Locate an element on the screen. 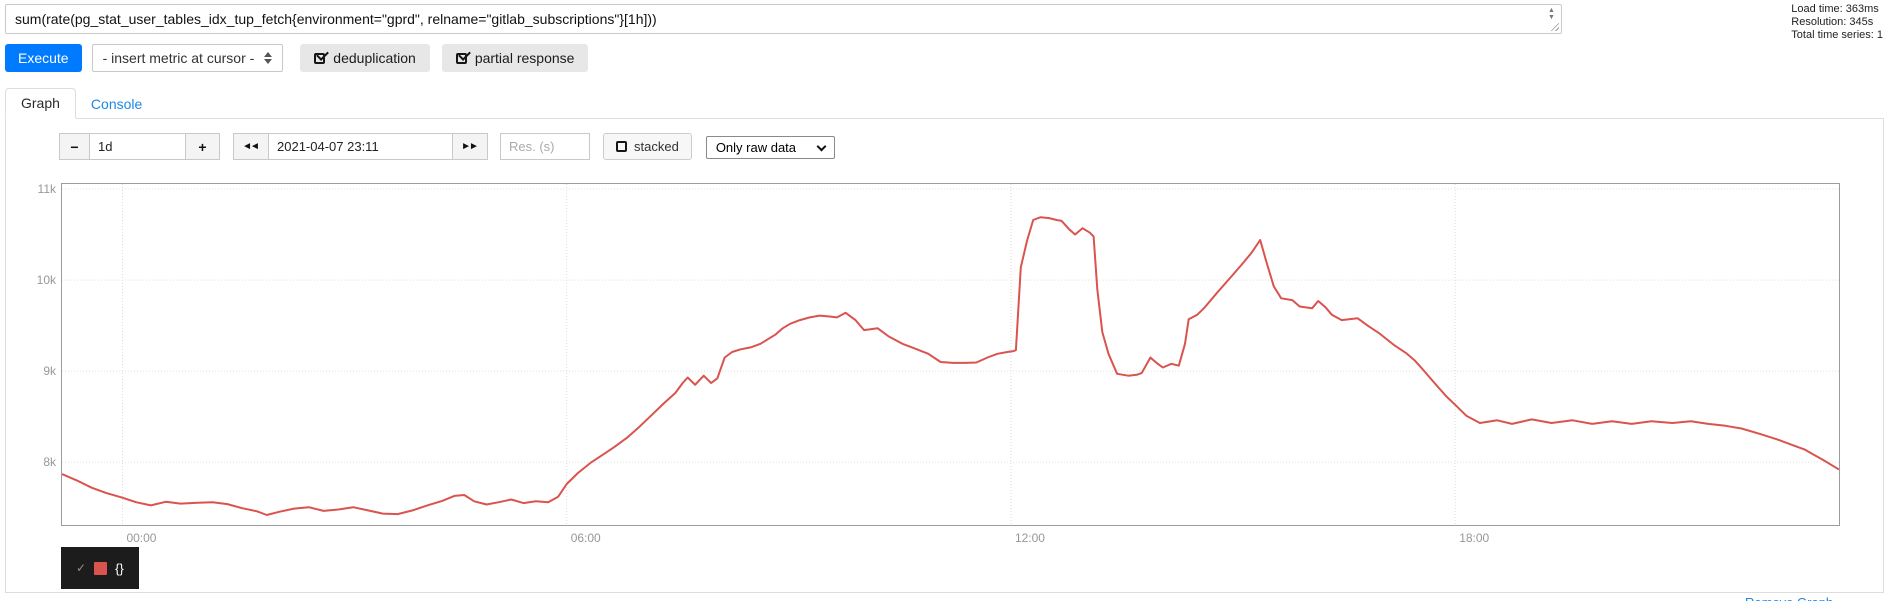 This screenshot has width=1889, height=601. insert-metric-select: - insert metric at cursor - is located at coordinates (187, 58).